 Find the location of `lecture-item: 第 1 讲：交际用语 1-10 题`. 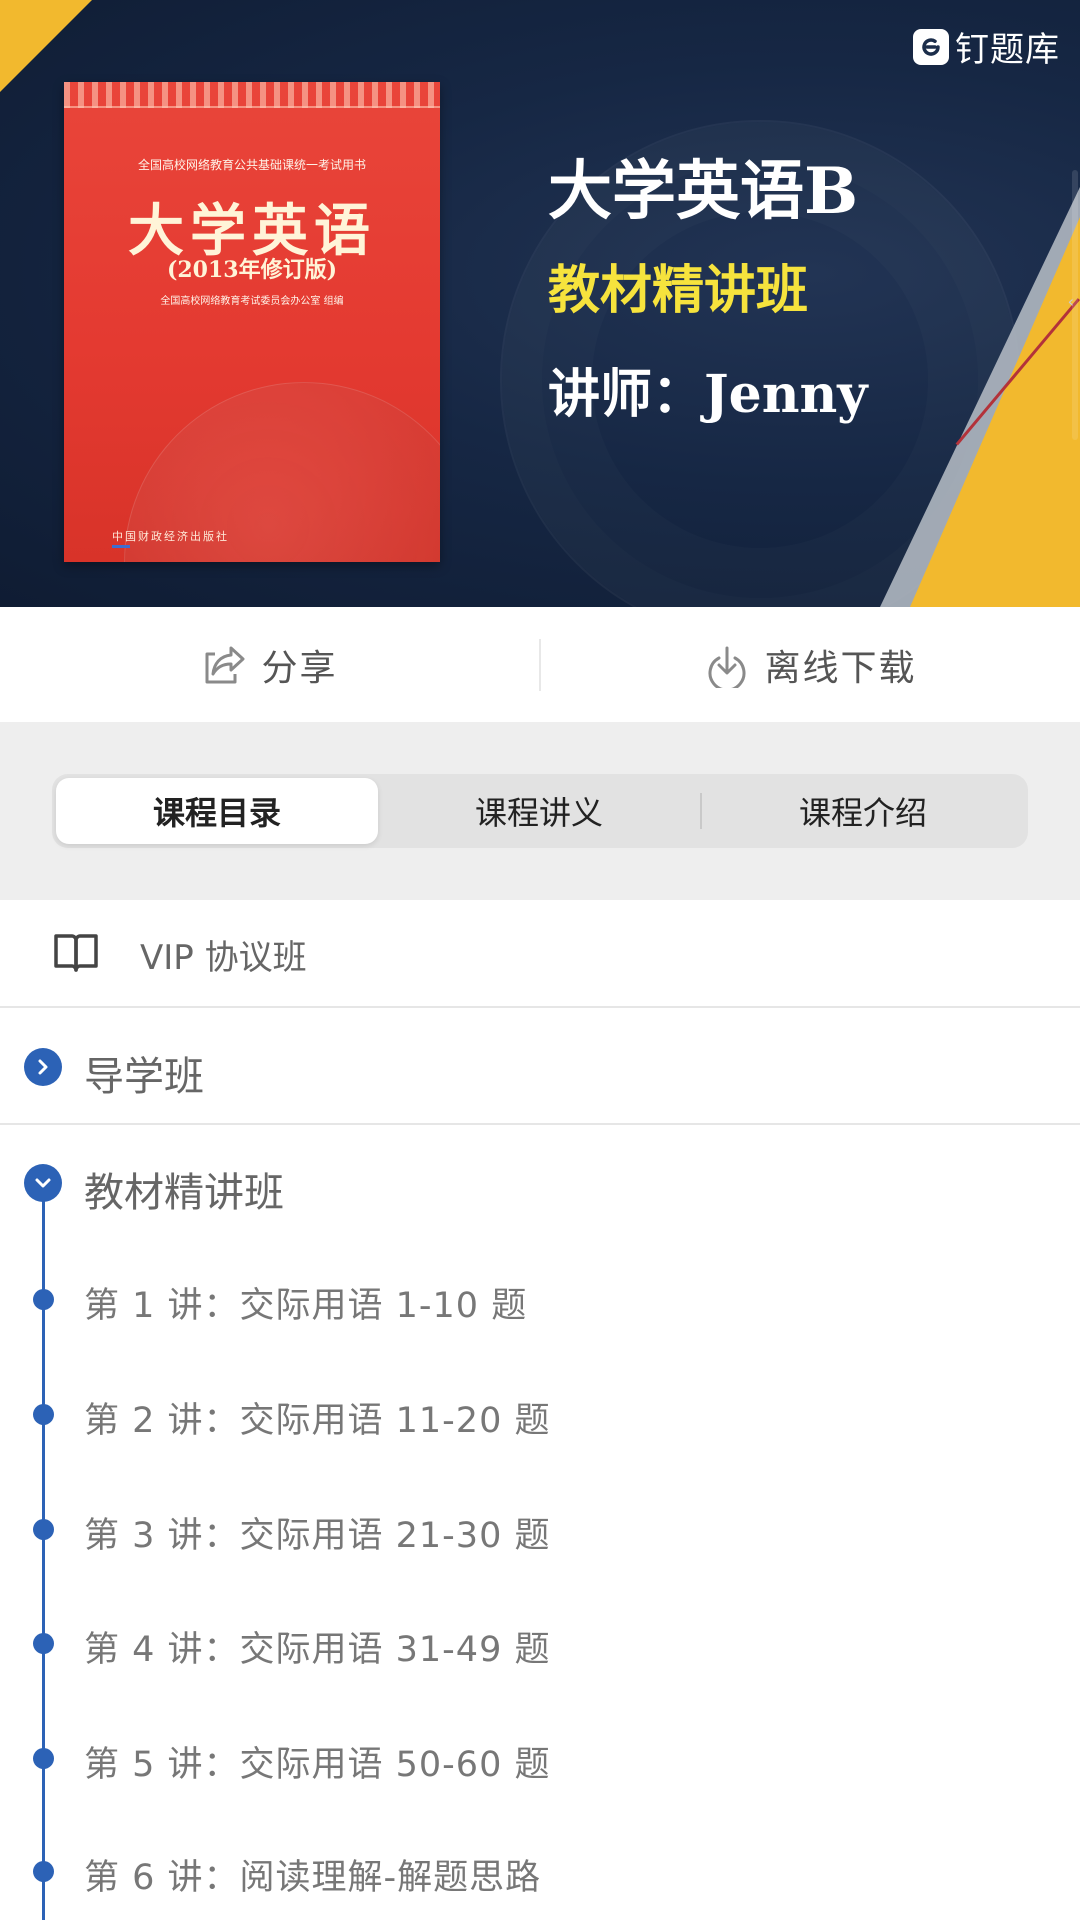

lecture-item: 第 1 讲：交际用语 1-10 题 is located at coordinates (540, 1298).